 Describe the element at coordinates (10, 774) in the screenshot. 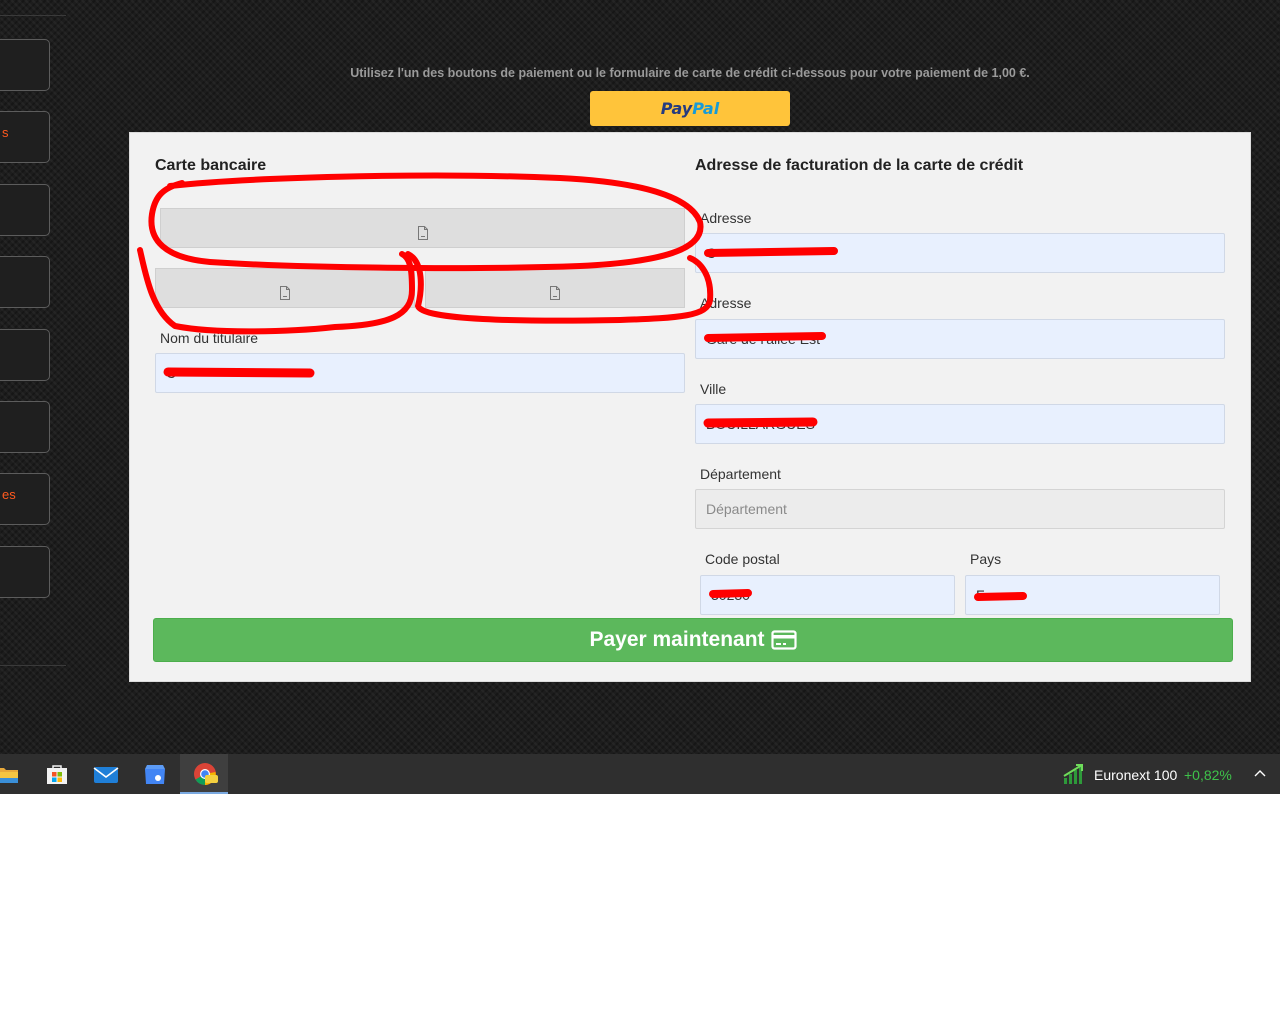

I see `file-explorer-icon` at that location.